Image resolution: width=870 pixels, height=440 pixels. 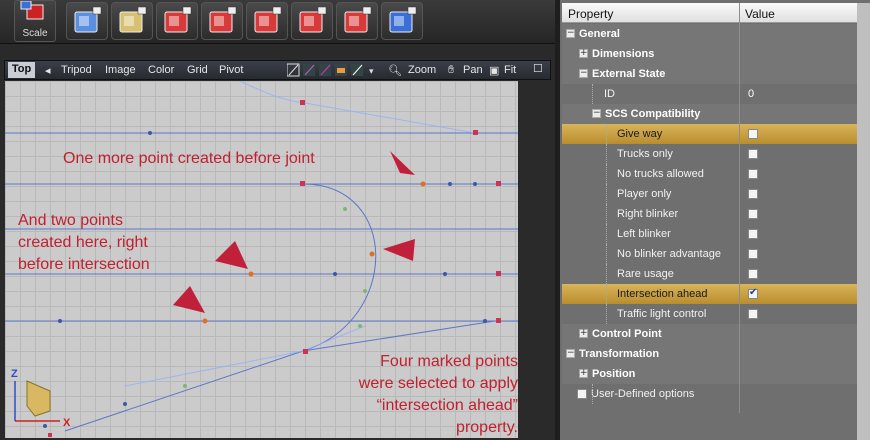 What do you see at coordinates (709, 294) in the screenshot?
I see `property-row-intersection-ahead: Intersection ahead` at bounding box center [709, 294].